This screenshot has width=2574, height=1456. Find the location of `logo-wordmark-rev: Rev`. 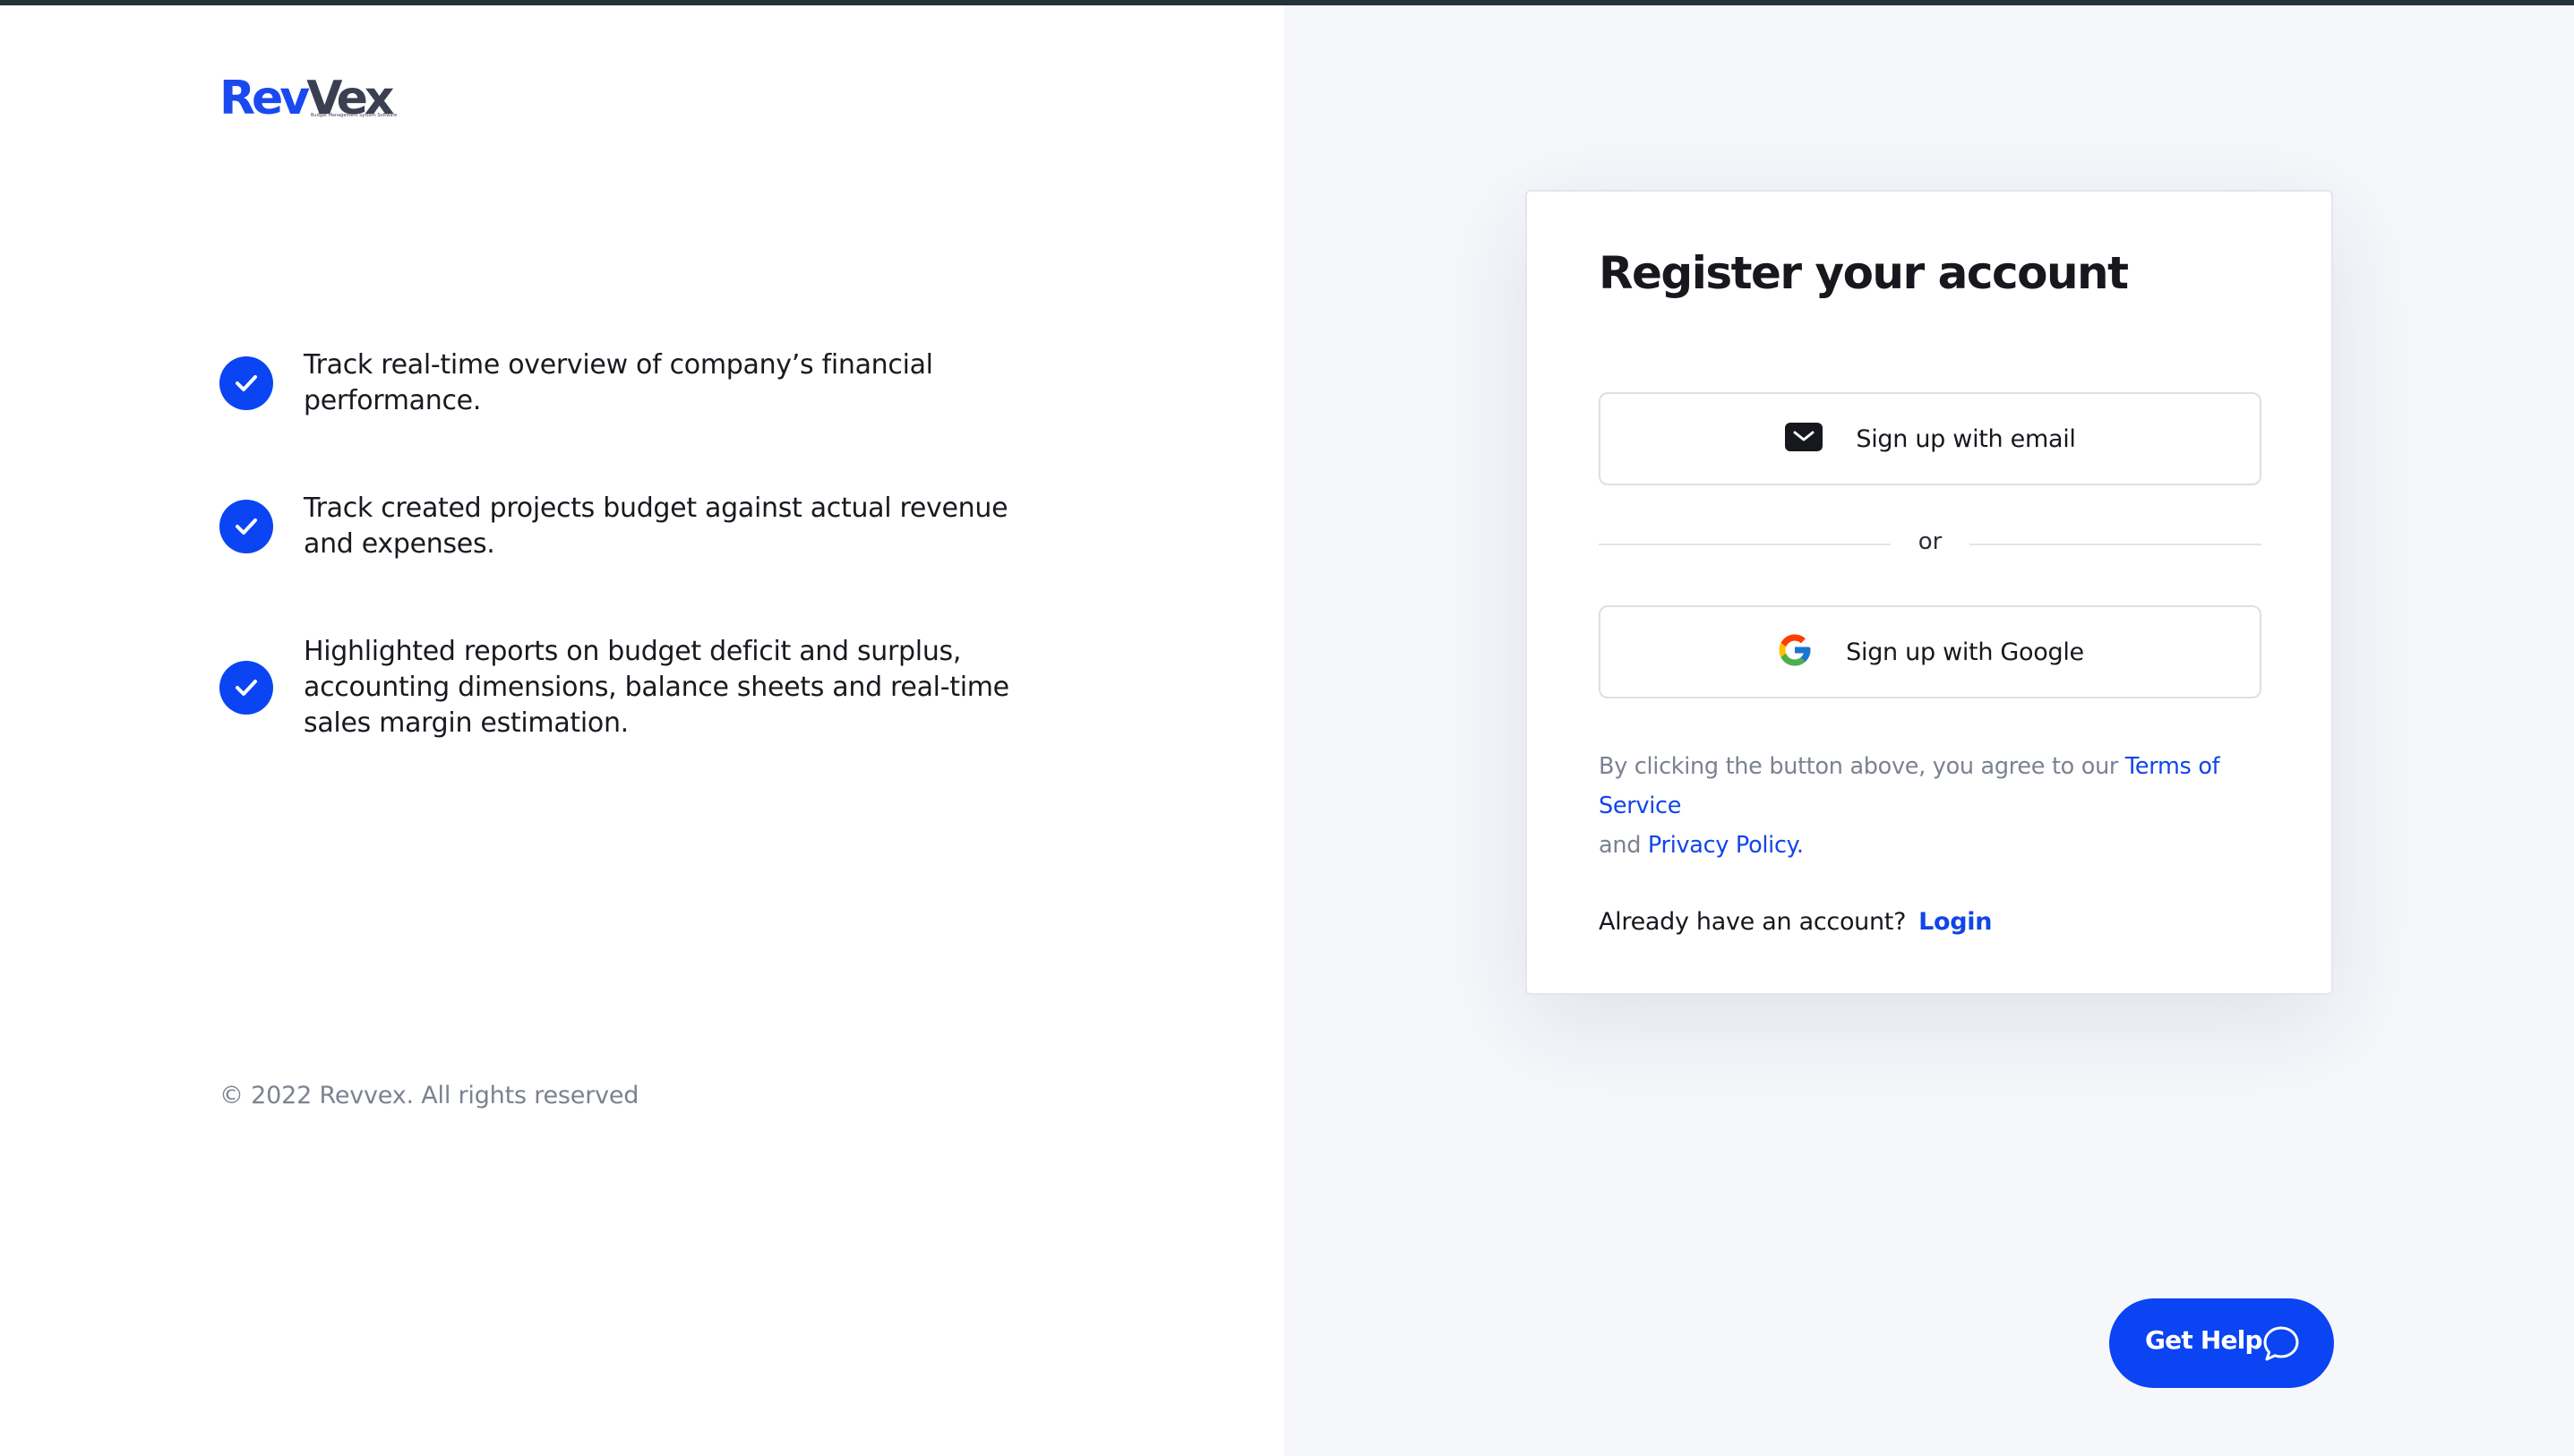

logo-wordmark-rev: Rev is located at coordinates (264, 98).